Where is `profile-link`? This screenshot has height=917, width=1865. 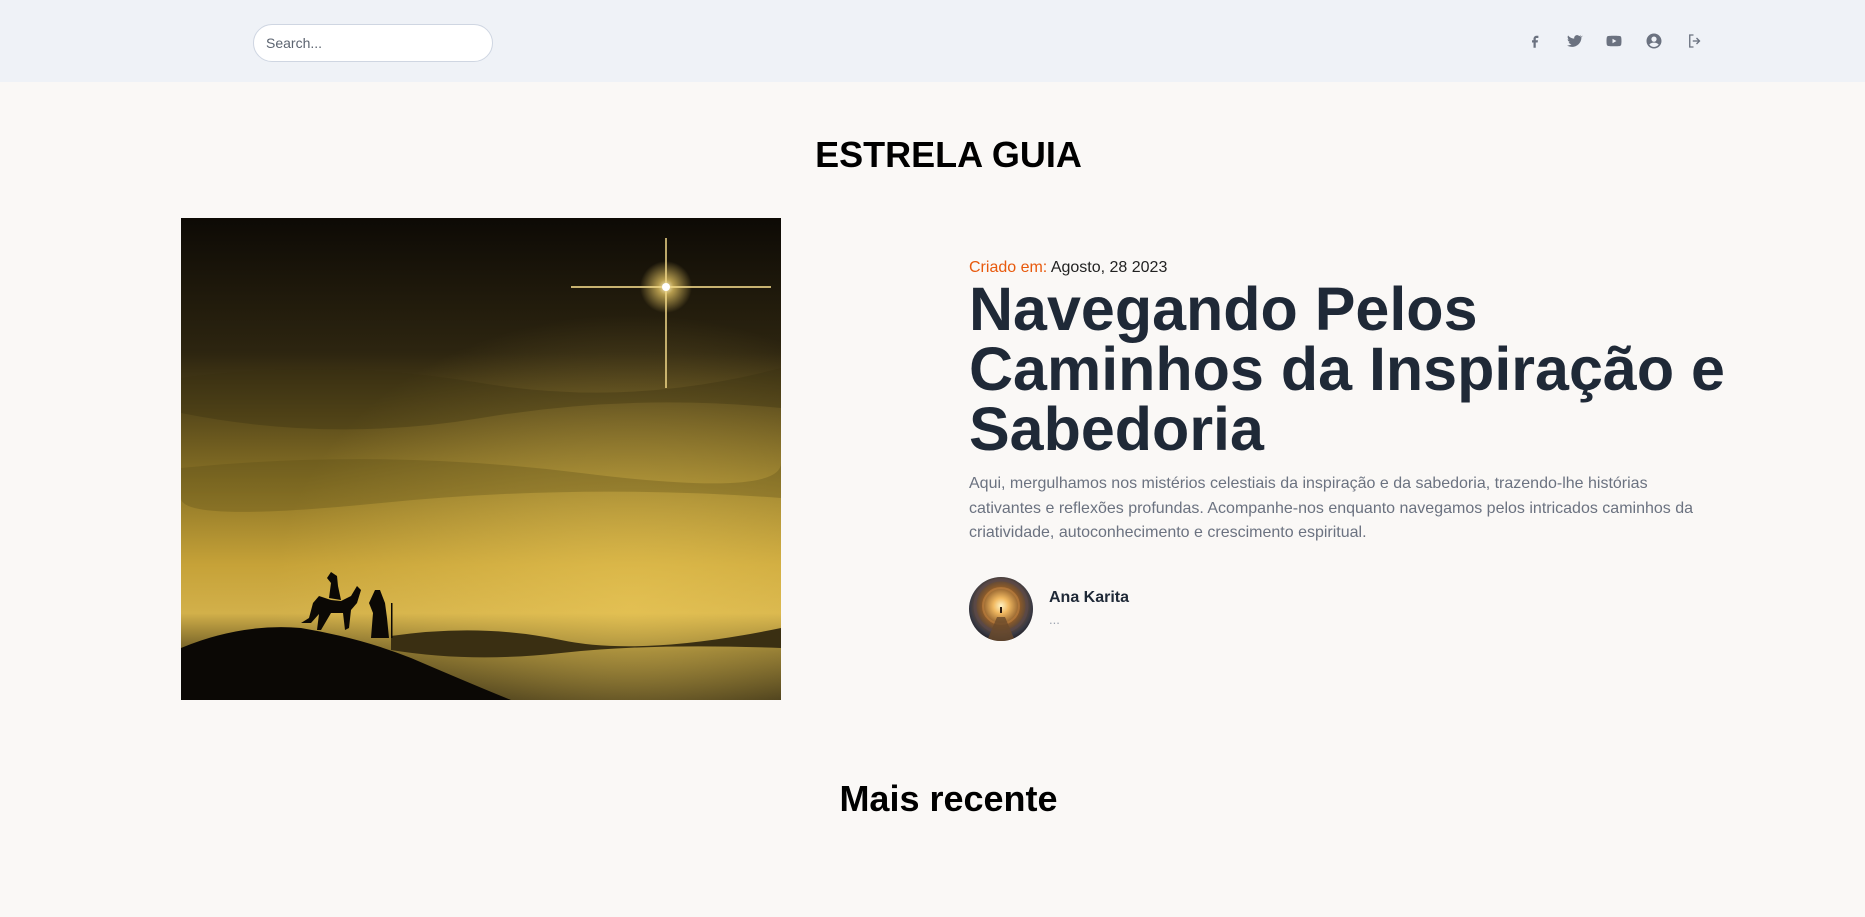 profile-link is located at coordinates (1654, 41).